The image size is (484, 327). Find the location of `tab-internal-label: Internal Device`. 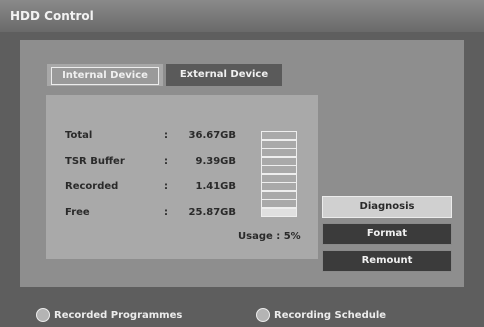

tab-internal-label: Internal Device is located at coordinates (105, 76).